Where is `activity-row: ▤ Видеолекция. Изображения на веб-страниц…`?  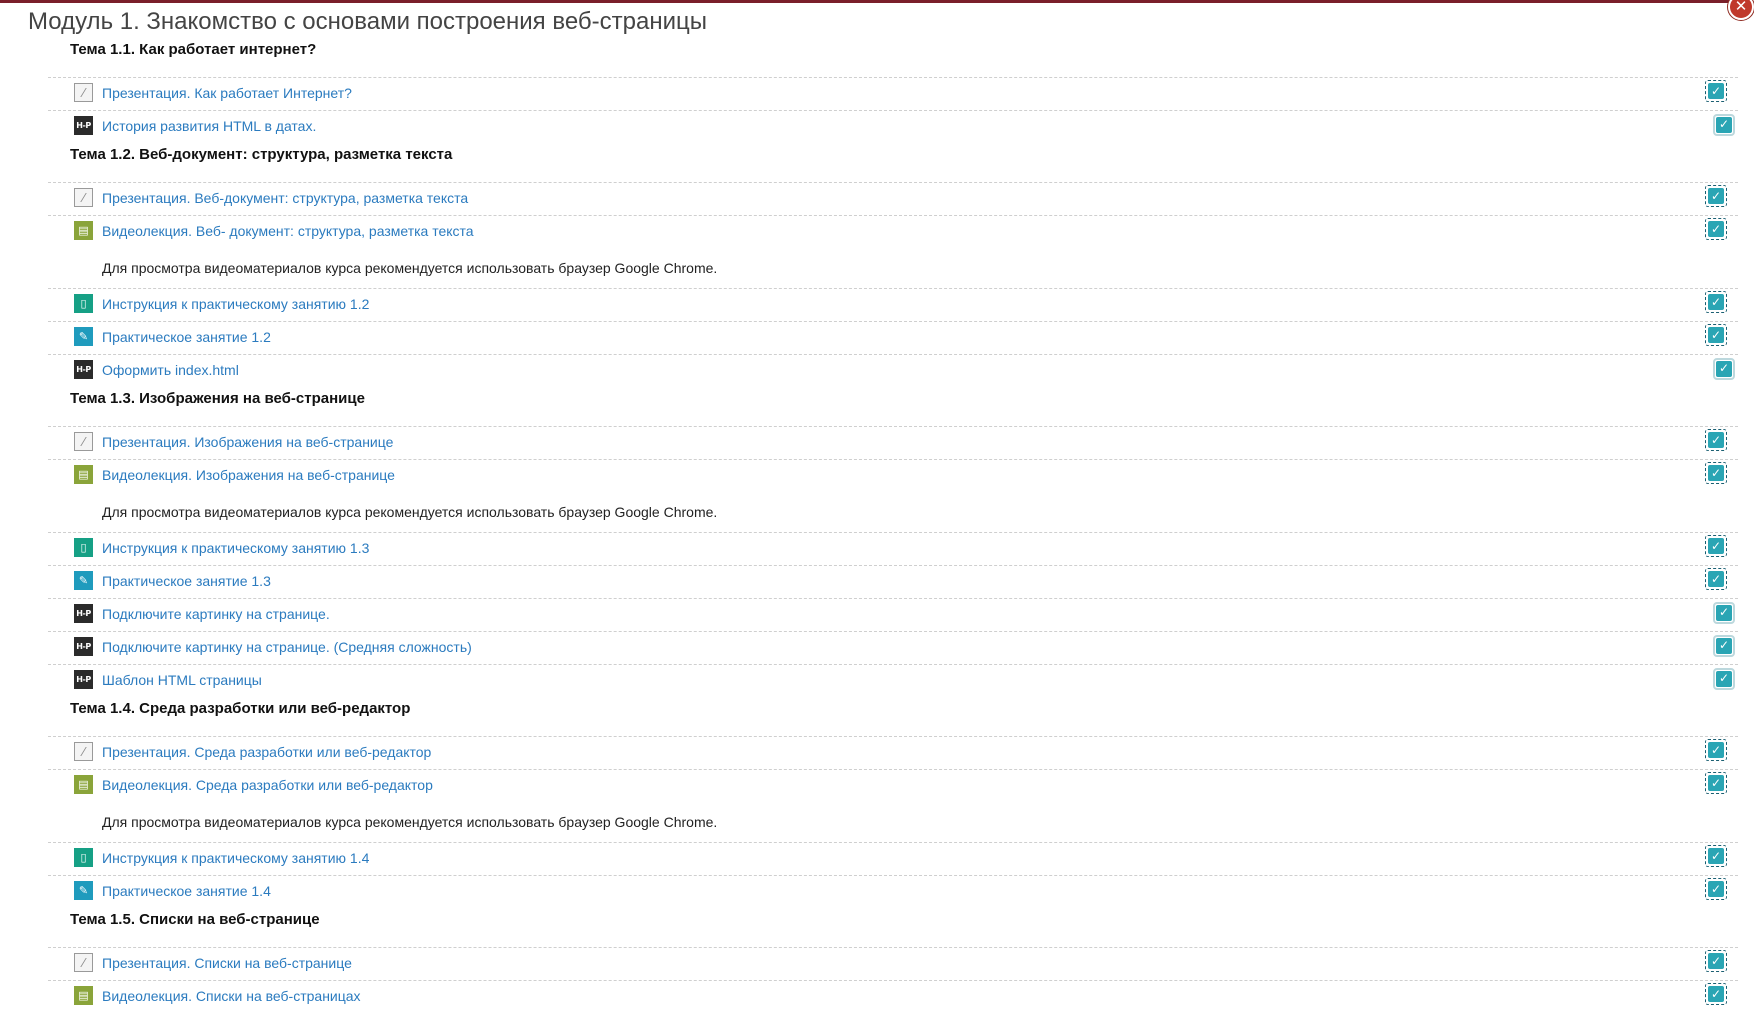
activity-row: ▤ Видеолекция. Изображения на веб-страниц… is located at coordinates (893, 475).